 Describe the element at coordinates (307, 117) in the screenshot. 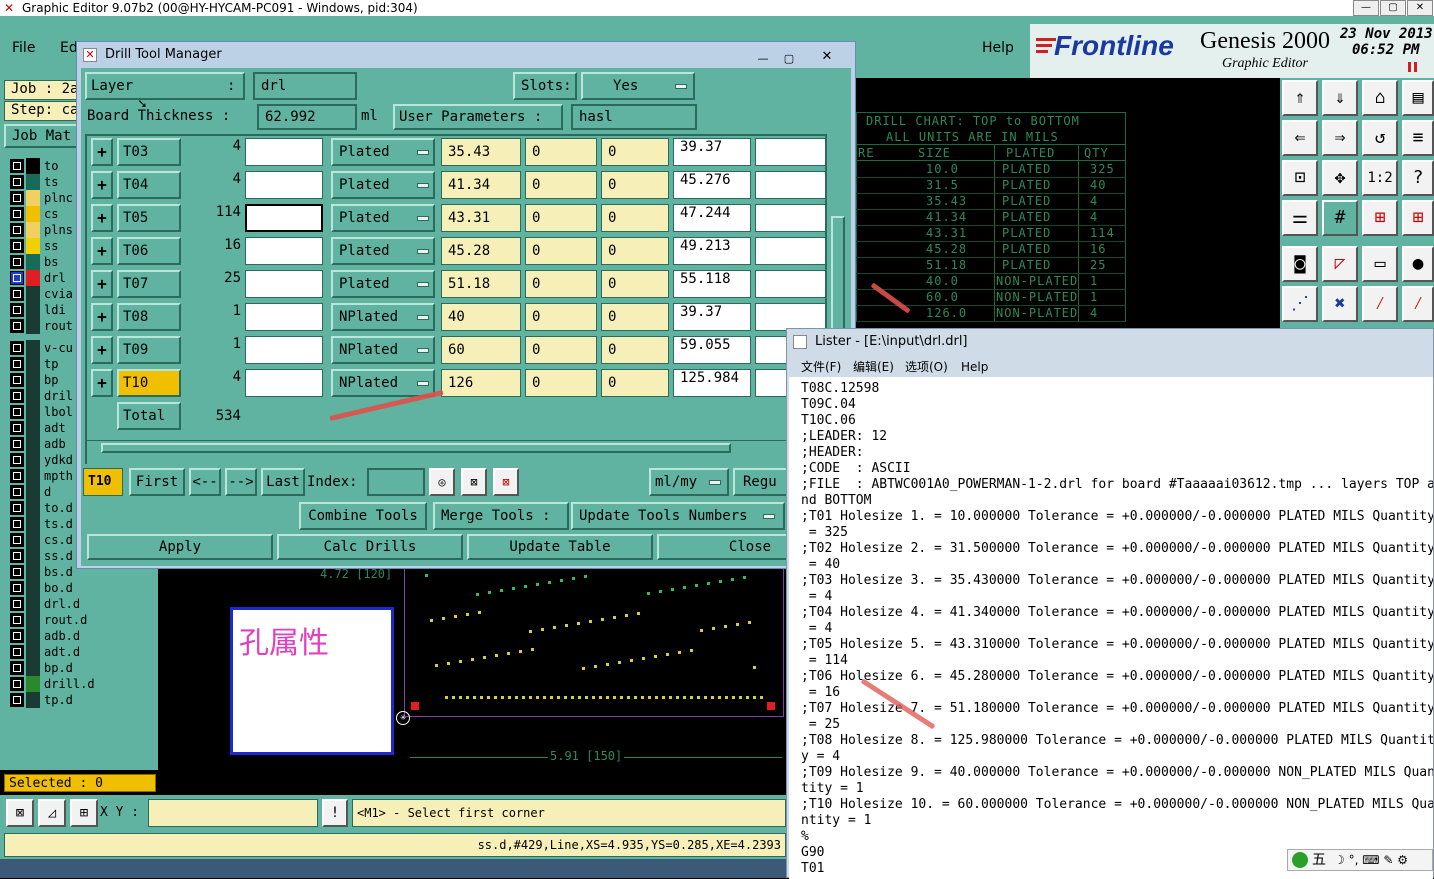

I see `board-thickness-input: 62.992` at that location.